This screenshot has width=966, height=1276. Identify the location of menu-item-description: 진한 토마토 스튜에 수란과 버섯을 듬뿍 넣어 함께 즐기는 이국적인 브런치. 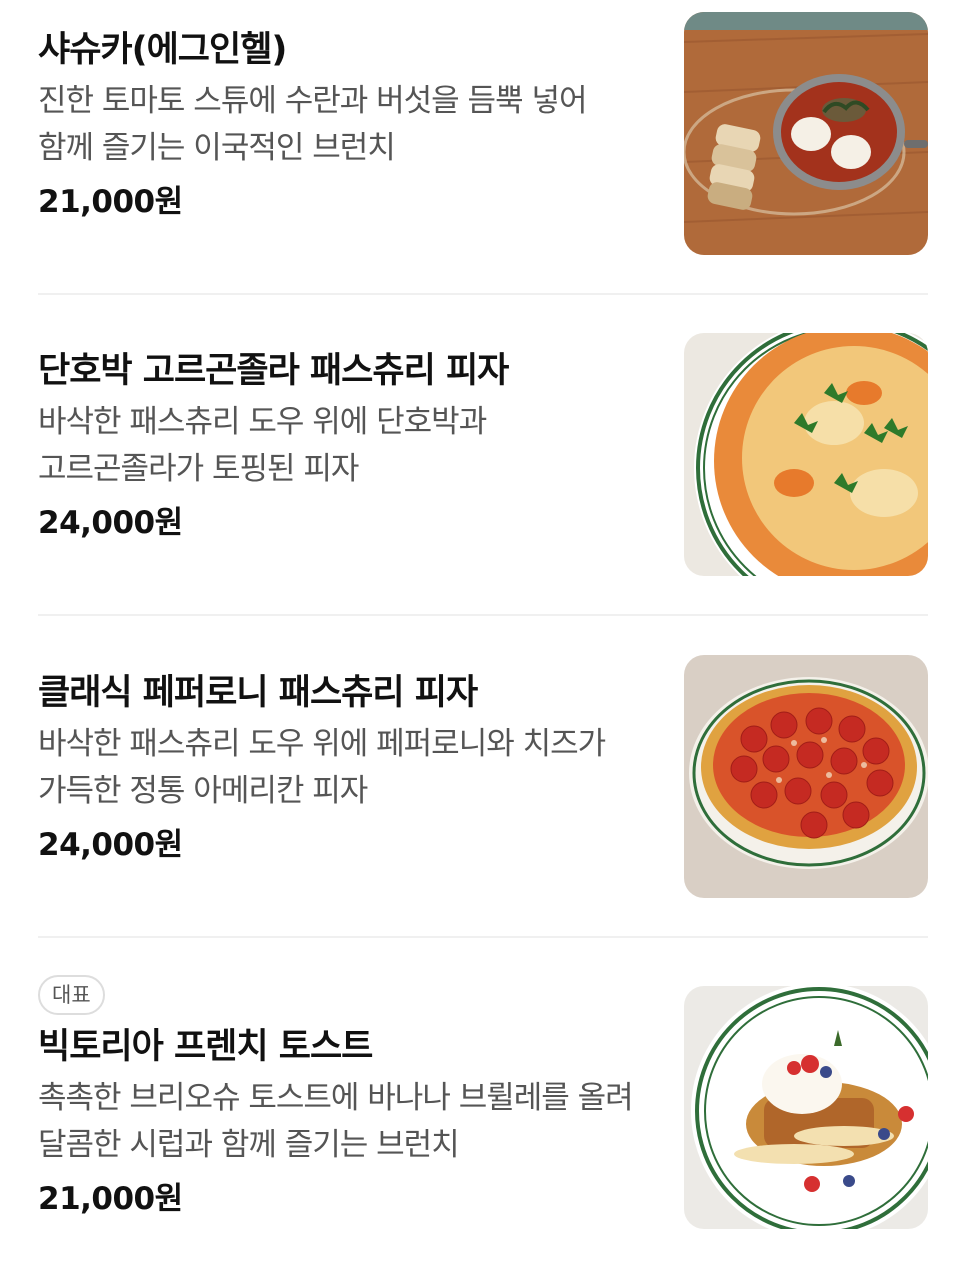
(312, 124).